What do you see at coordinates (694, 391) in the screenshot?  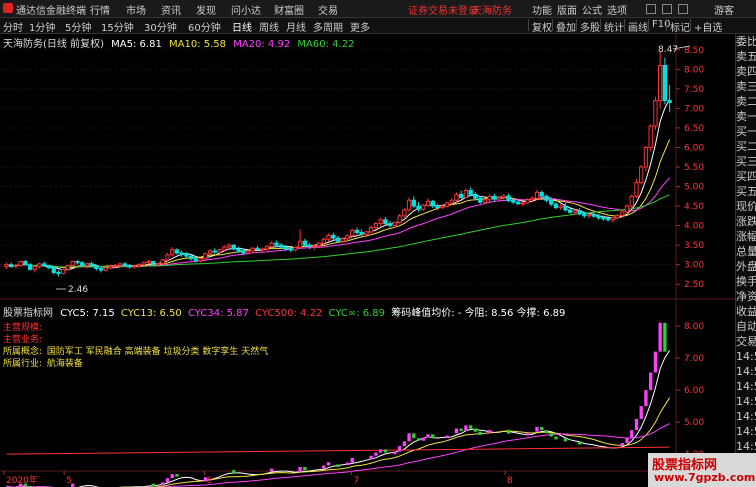 I see `indicator-tick-label: 6.00` at bounding box center [694, 391].